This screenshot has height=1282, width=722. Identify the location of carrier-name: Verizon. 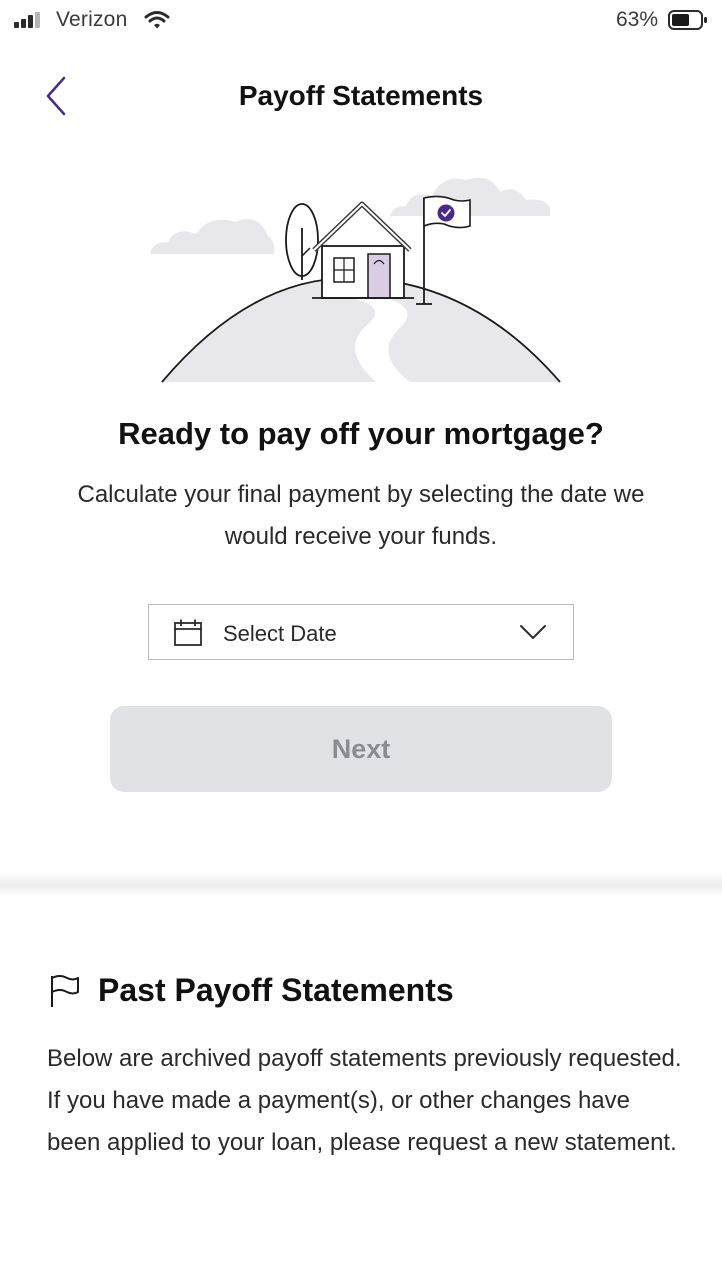
(92, 19).